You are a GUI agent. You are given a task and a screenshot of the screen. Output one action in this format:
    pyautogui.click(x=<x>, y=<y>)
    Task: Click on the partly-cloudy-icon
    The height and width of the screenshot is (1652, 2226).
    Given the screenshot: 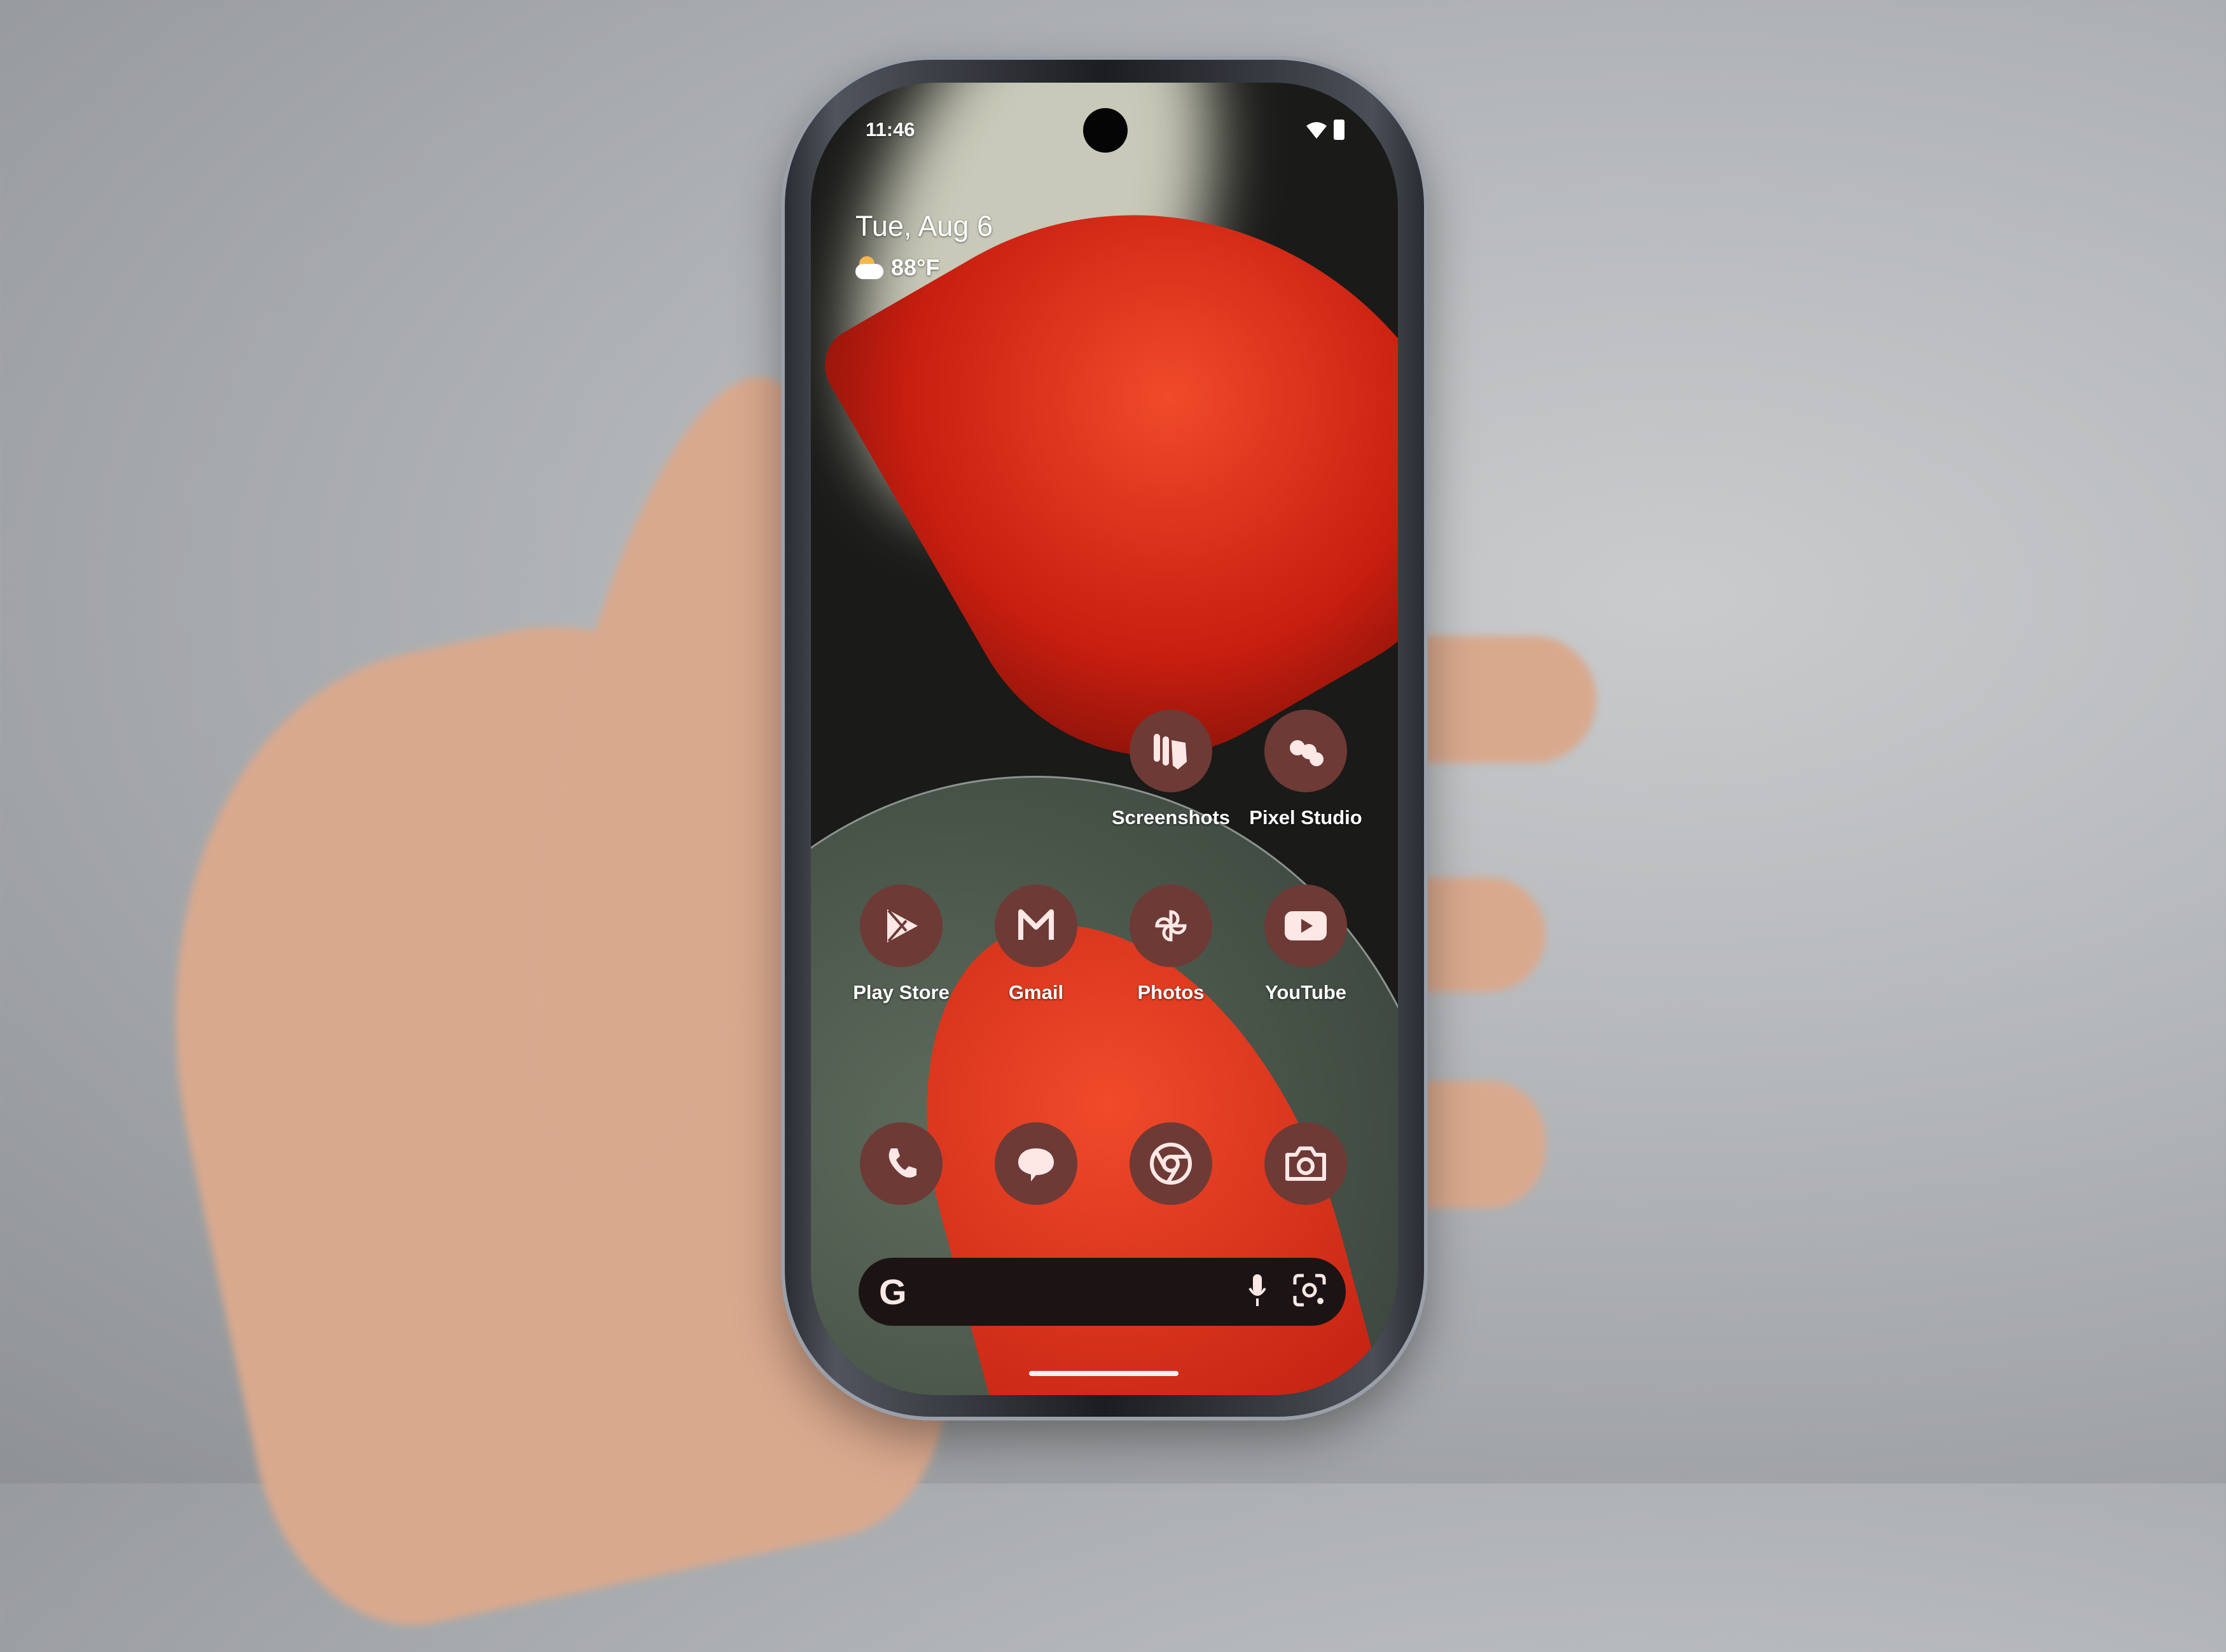 What is the action you would take?
    pyautogui.click(x=869, y=267)
    